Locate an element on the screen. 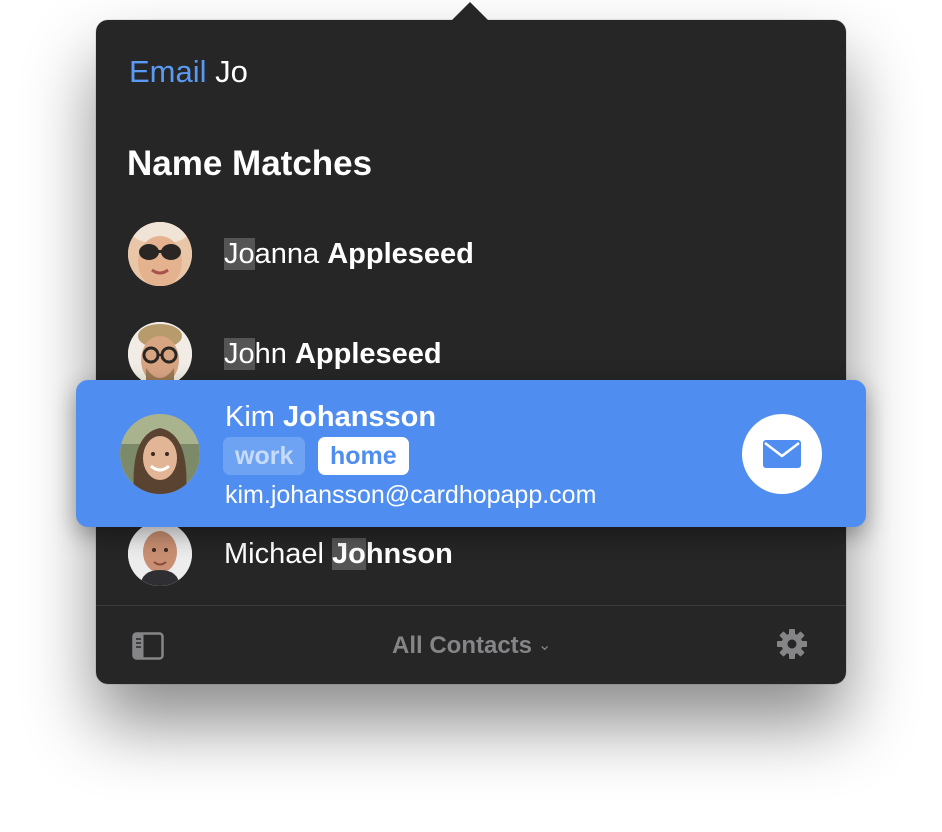 This screenshot has height=832, width=942. contact-email: kim.johansson@cardhopapp.com is located at coordinates (411, 495).